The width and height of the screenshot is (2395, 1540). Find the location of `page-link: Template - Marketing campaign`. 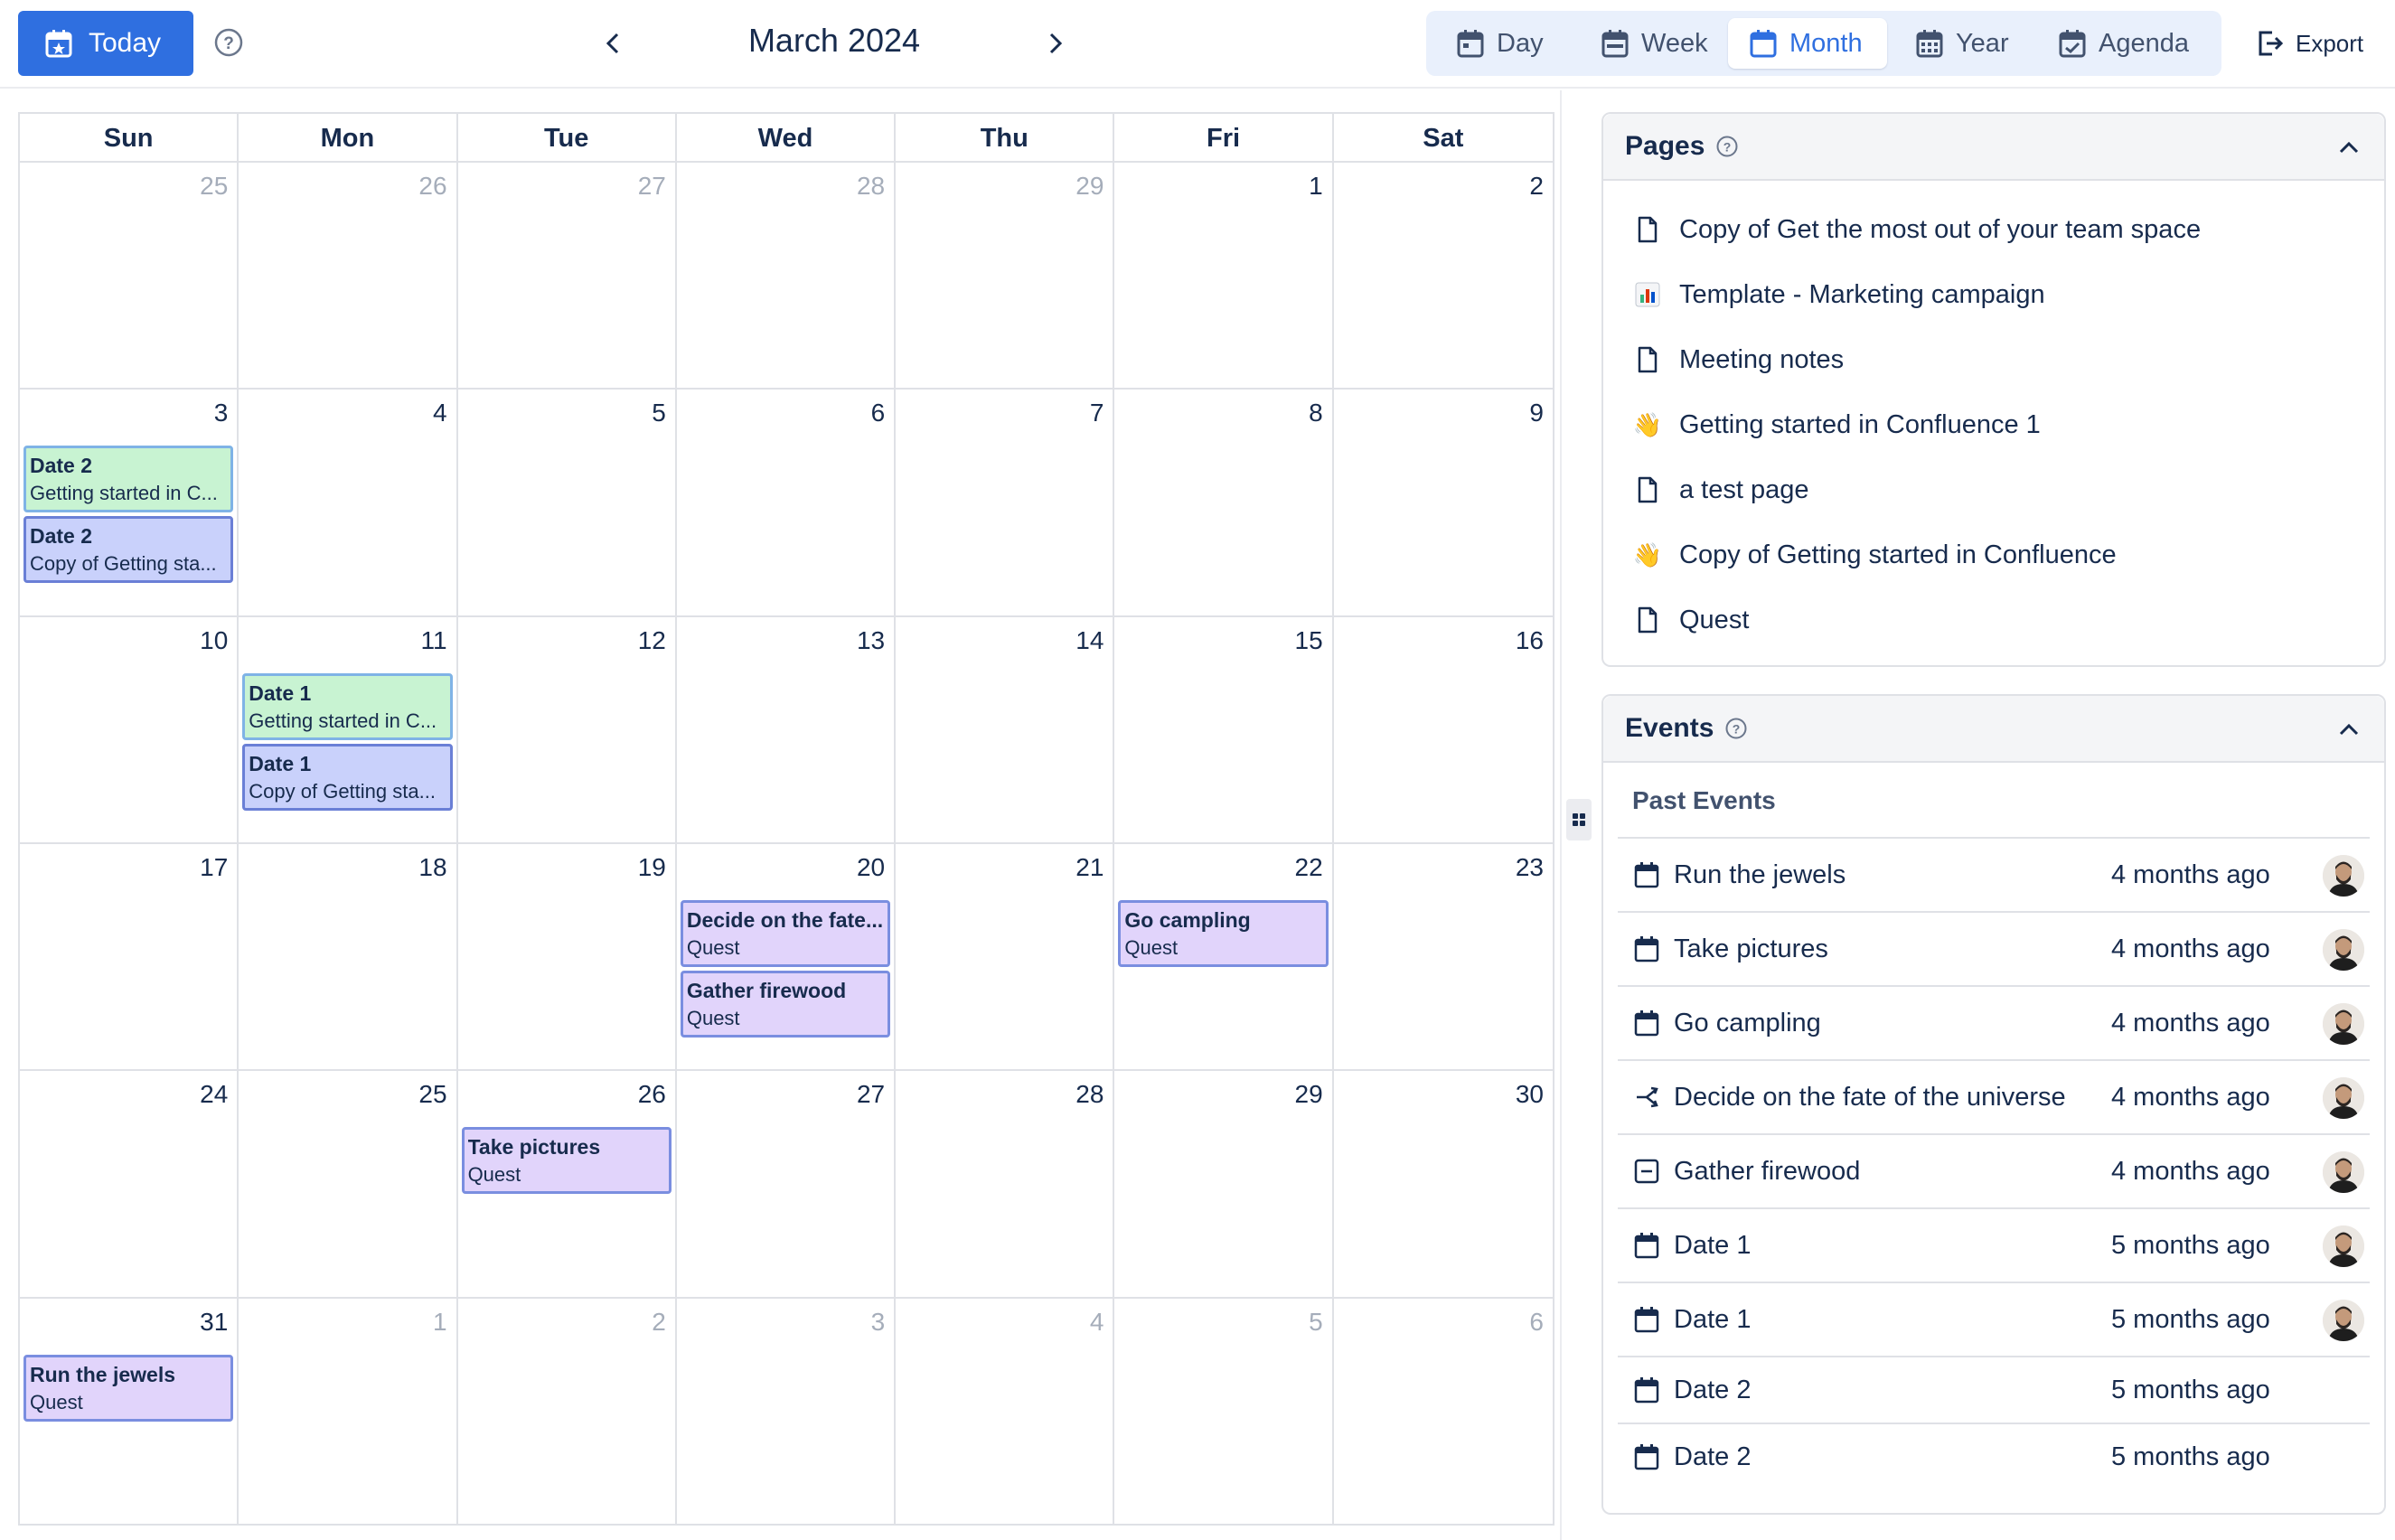

page-link: Template - Marketing campaign is located at coordinates (1993, 294).